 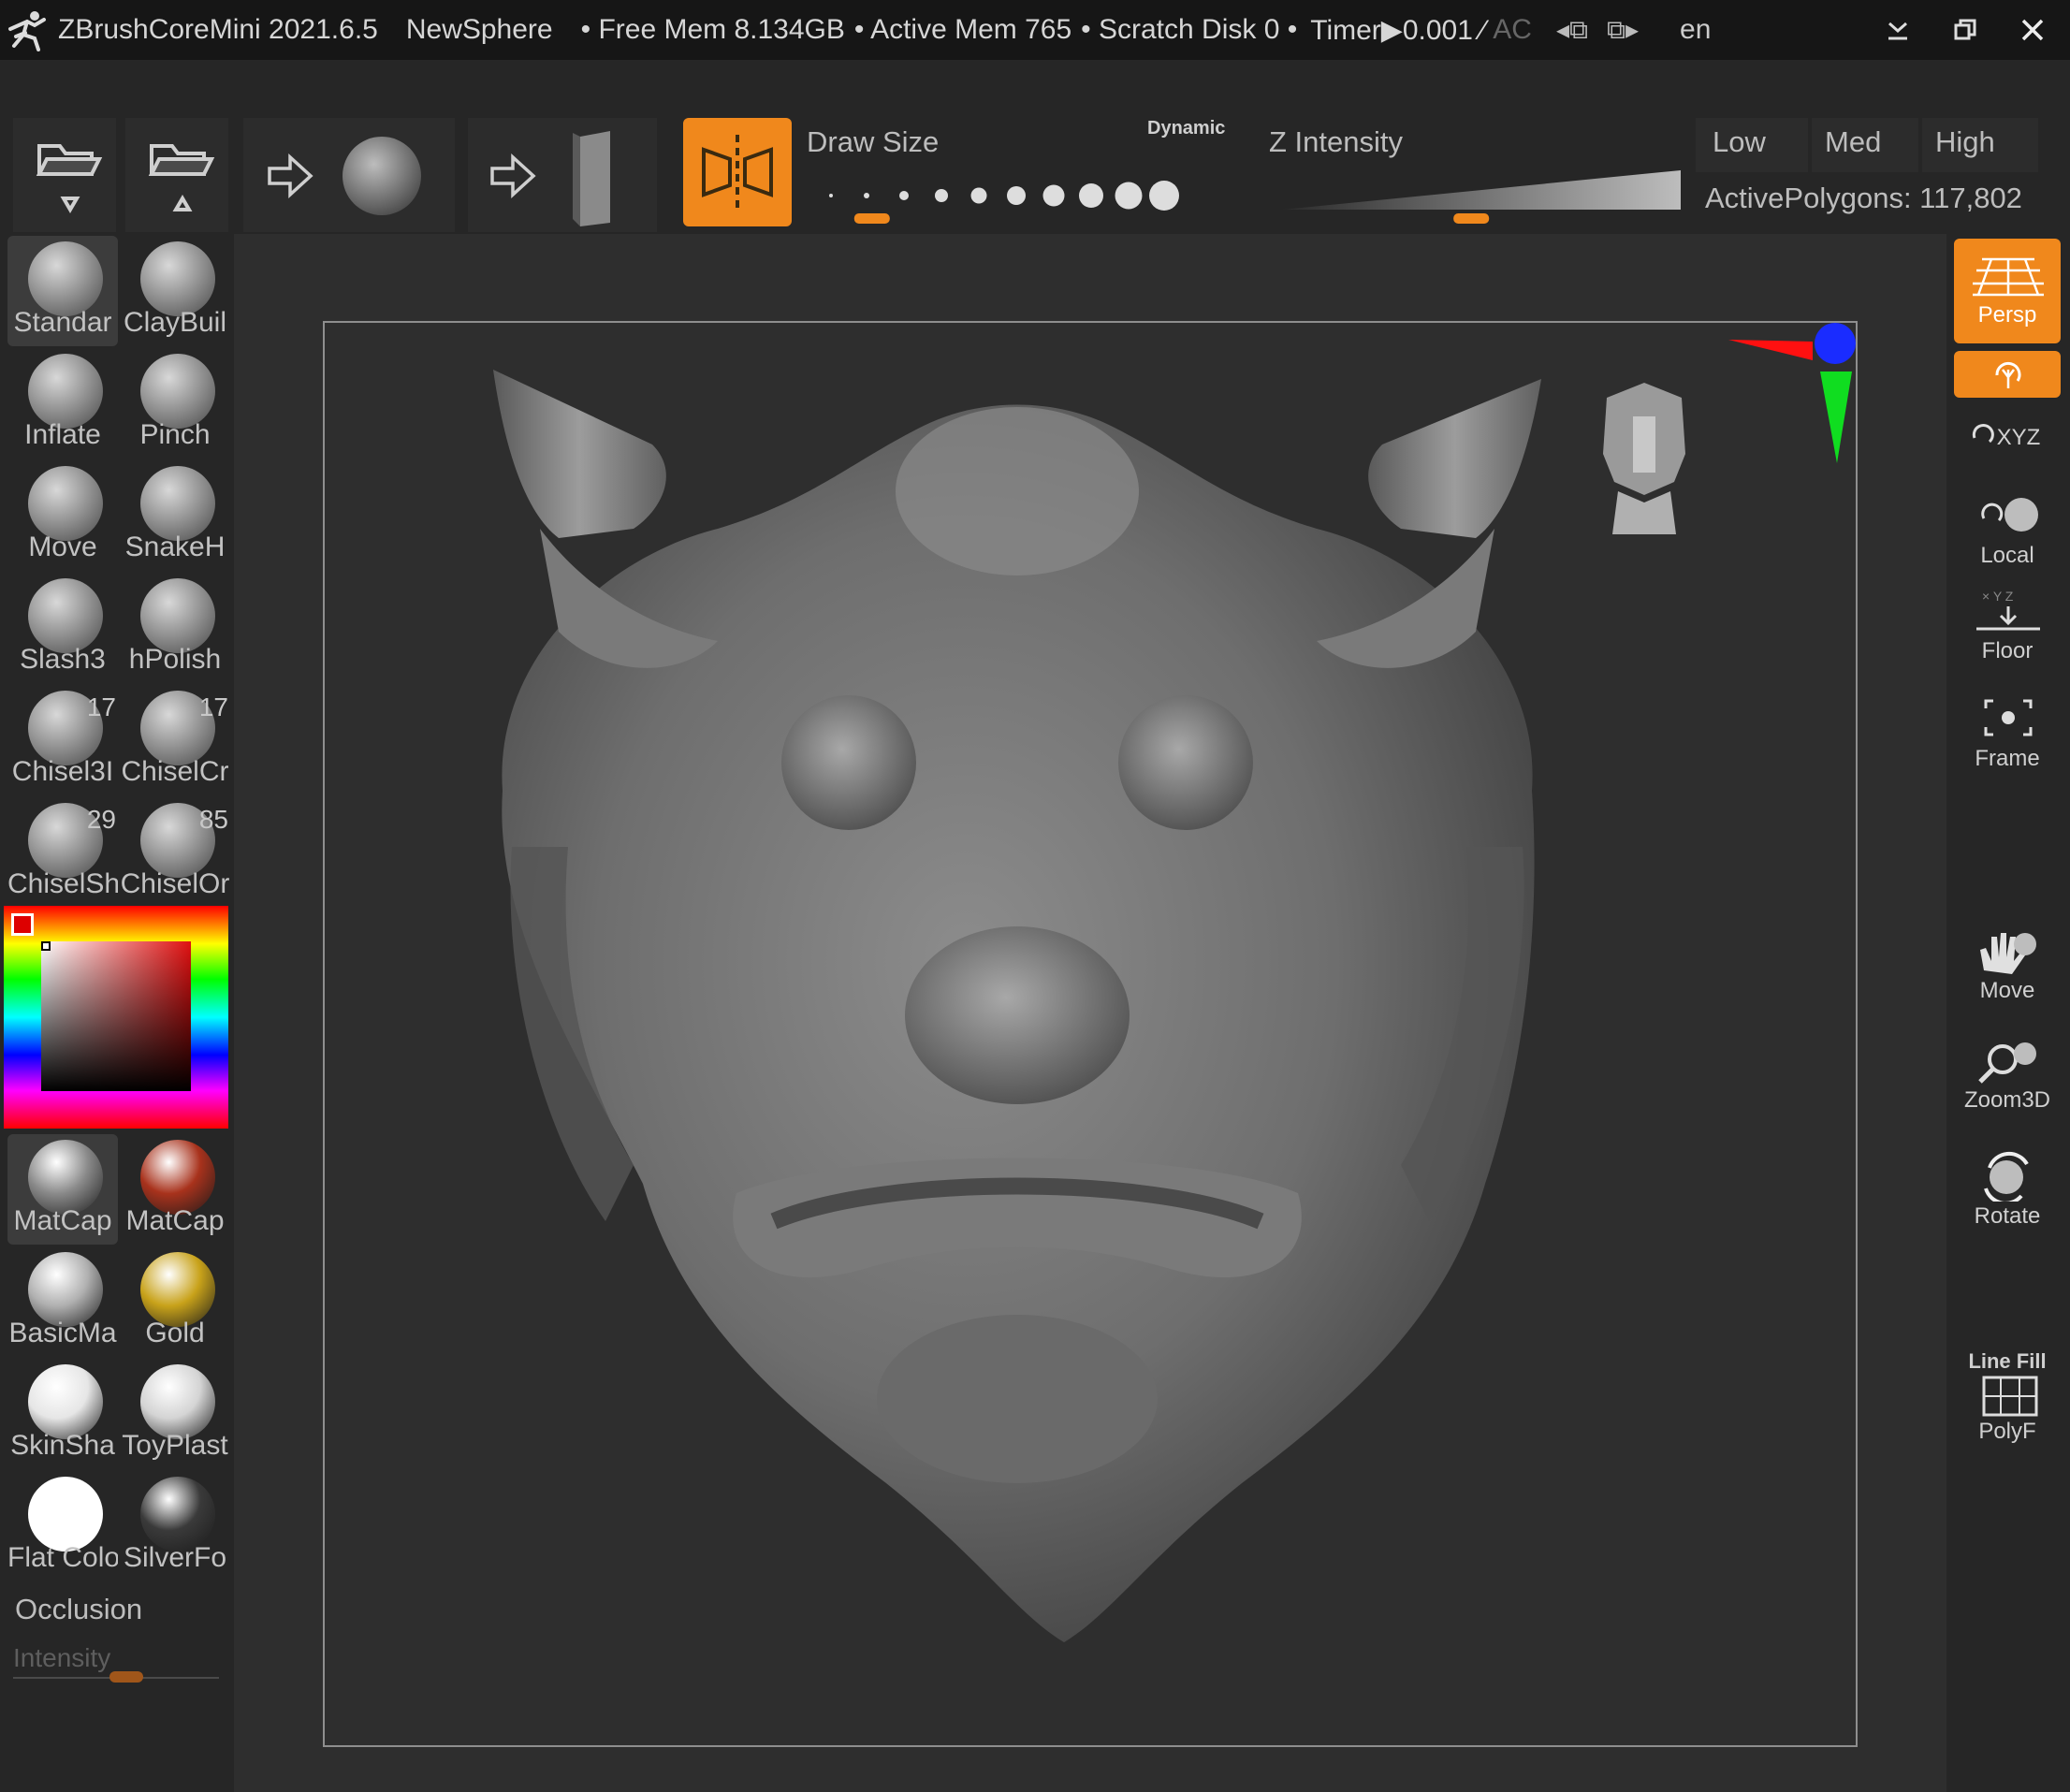 What do you see at coordinates (69, 178) in the screenshot?
I see `open-folder-icon` at bounding box center [69, 178].